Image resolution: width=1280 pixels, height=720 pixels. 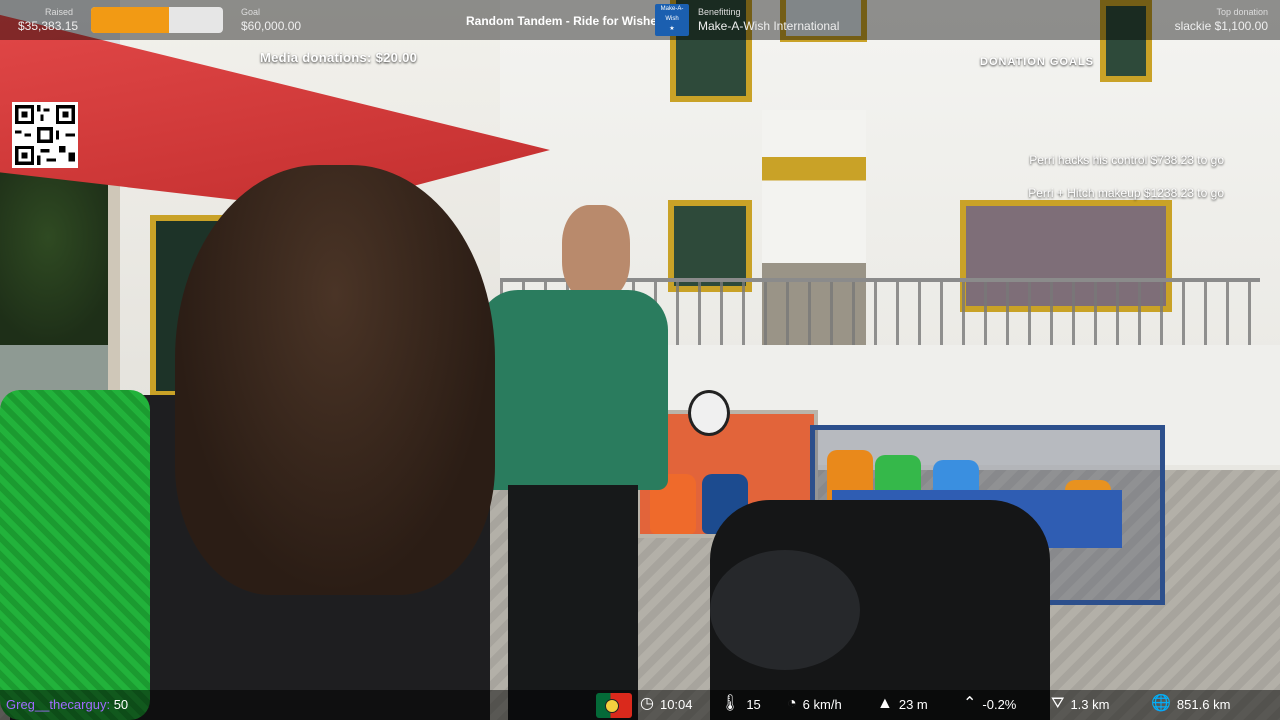 What do you see at coordinates (614, 705) in the screenshot?
I see `portugal-flag-icon` at bounding box center [614, 705].